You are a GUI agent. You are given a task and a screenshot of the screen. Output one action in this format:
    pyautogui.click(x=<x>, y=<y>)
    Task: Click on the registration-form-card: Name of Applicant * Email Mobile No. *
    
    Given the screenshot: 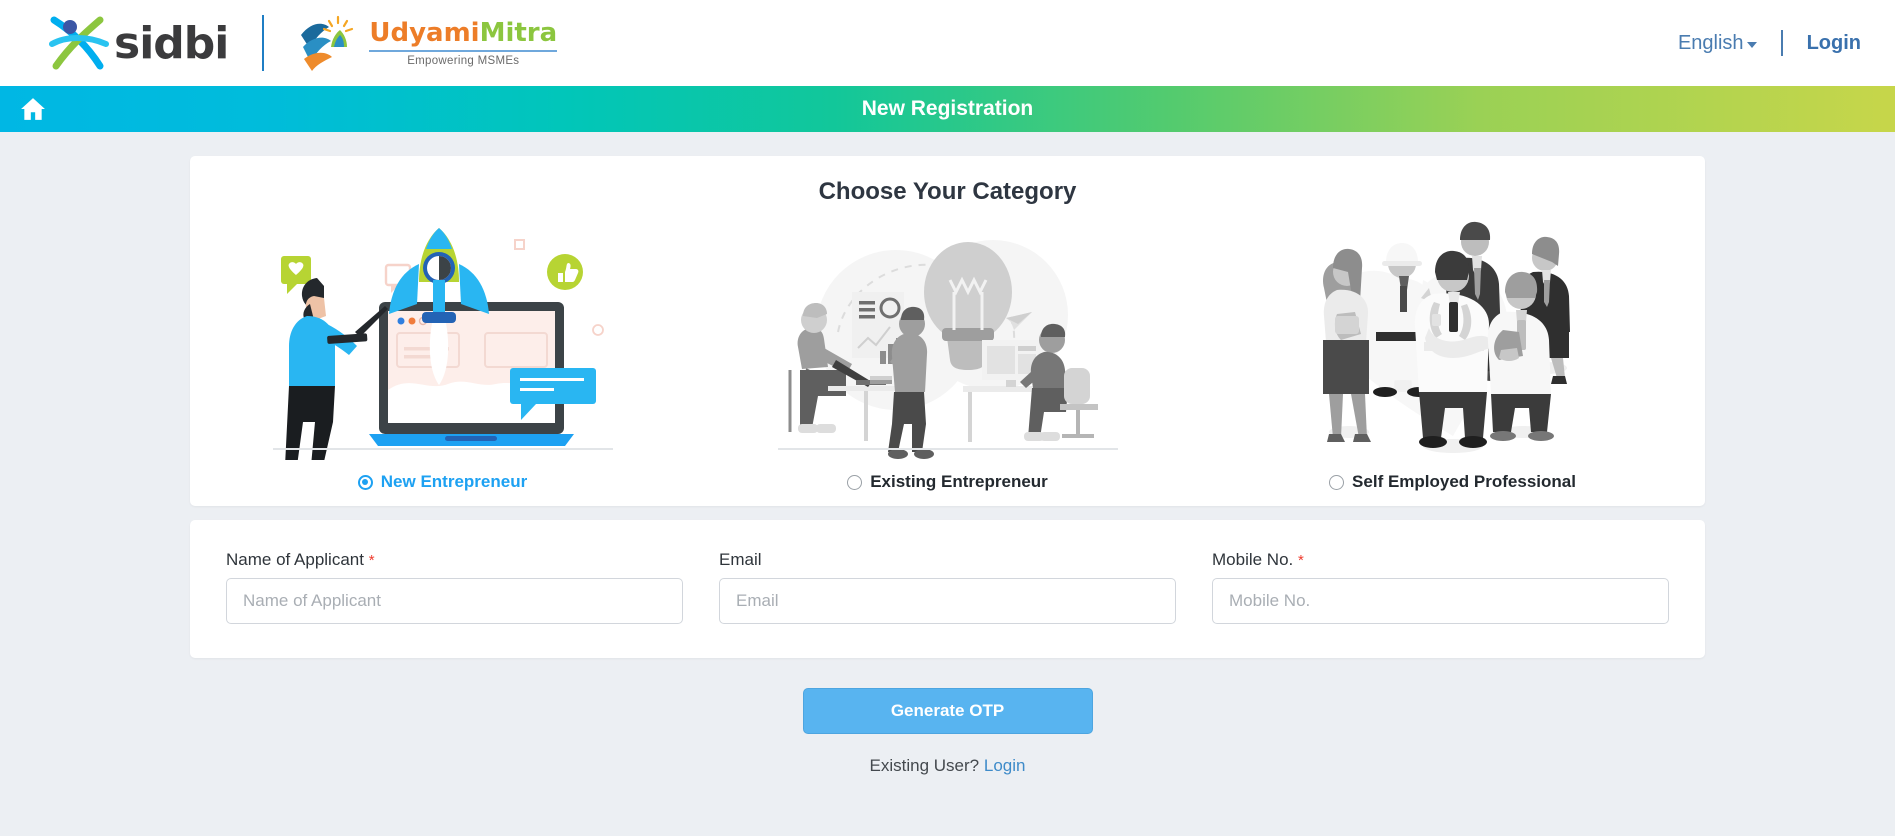 What is the action you would take?
    pyautogui.click(x=947, y=589)
    